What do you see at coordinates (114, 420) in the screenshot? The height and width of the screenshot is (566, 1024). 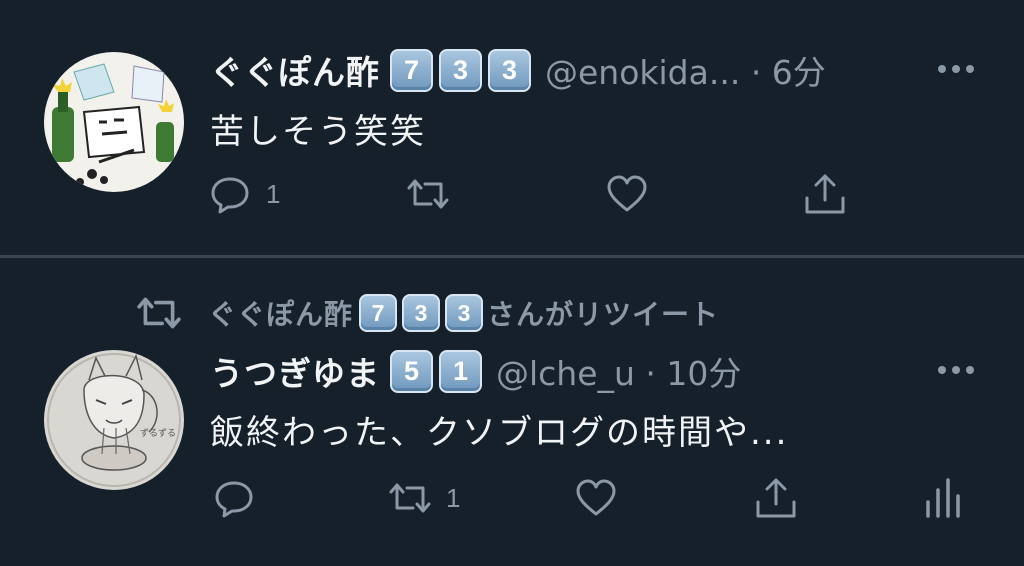 I see `avatar: ずるずる` at bounding box center [114, 420].